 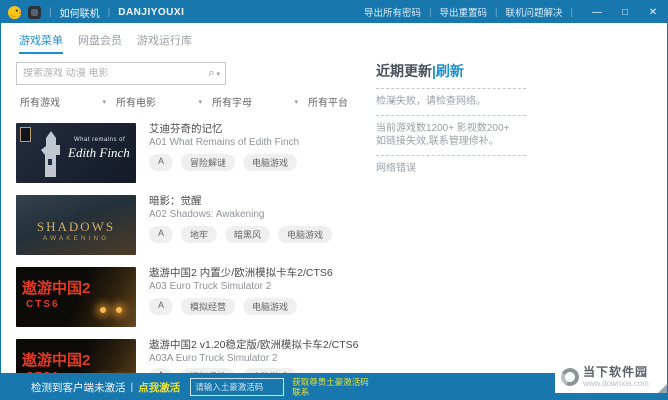 I want to click on tag-row: A 模拟经营 电脑游戏, so click(x=223, y=306).